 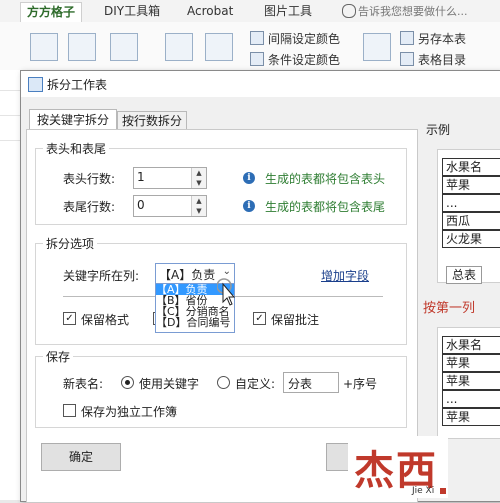 I want to click on suffix-label: +序号, so click(x=360, y=384).